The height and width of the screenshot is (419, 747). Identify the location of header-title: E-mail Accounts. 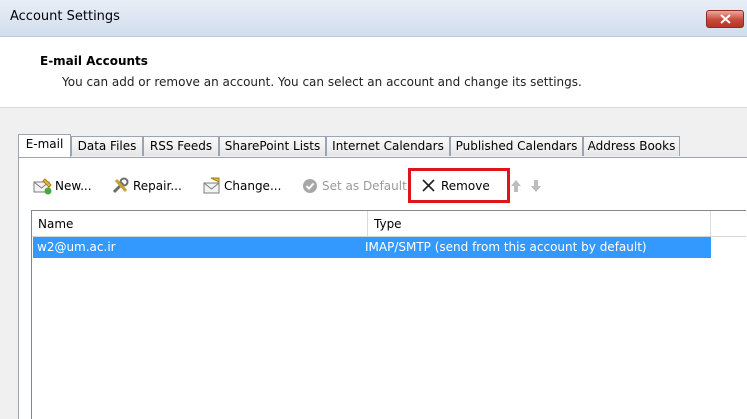
(94, 61).